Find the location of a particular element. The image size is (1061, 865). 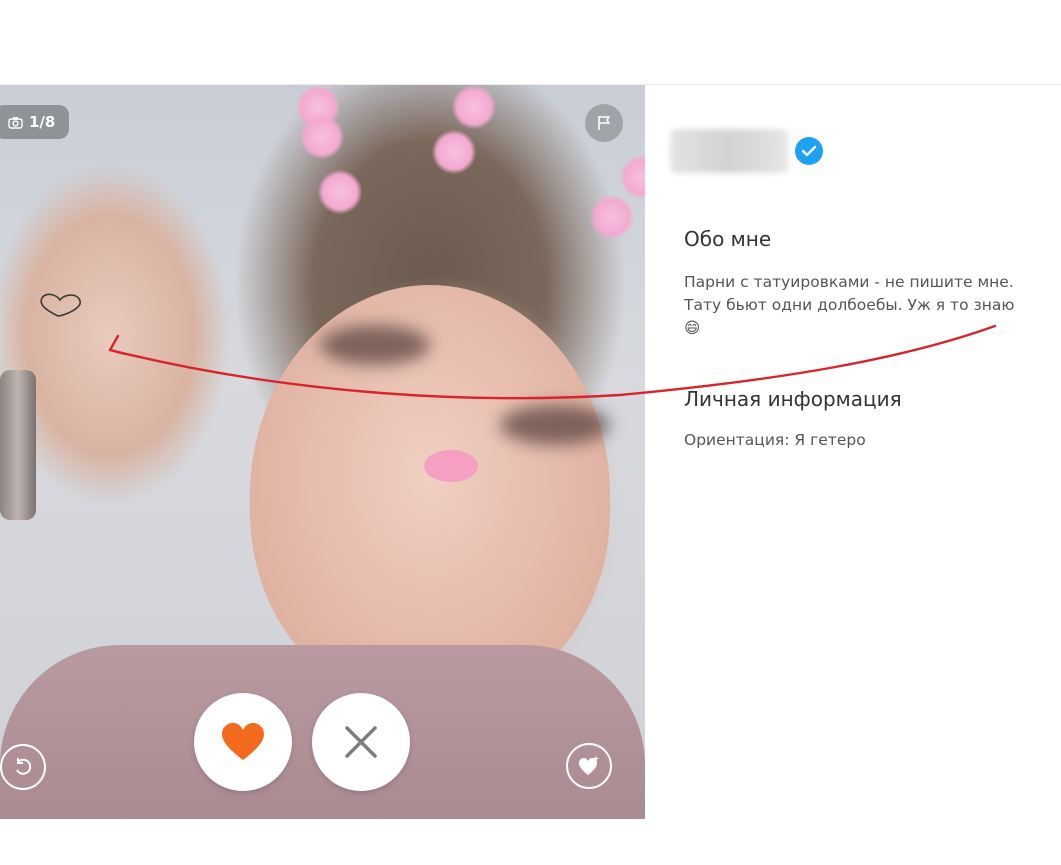

verified-check-icon is located at coordinates (809, 151).